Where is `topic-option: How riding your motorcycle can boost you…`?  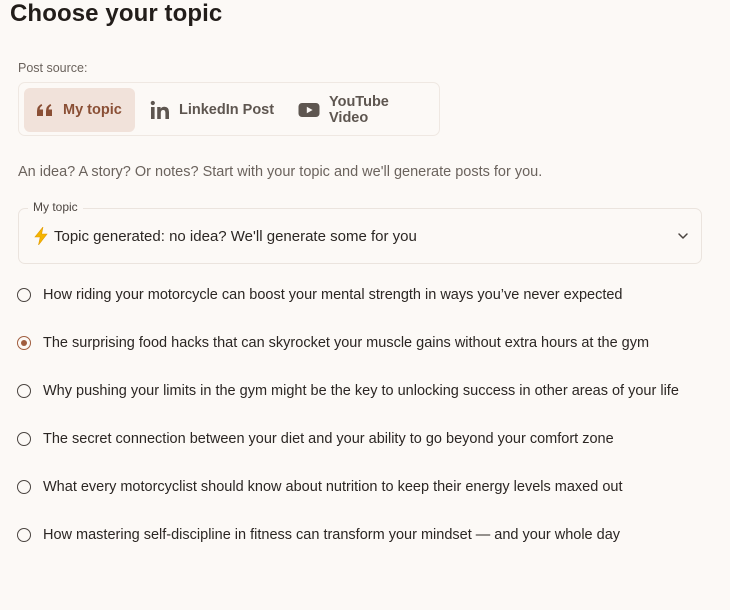 topic-option: How riding your motorcycle can boost you… is located at coordinates (367, 307).